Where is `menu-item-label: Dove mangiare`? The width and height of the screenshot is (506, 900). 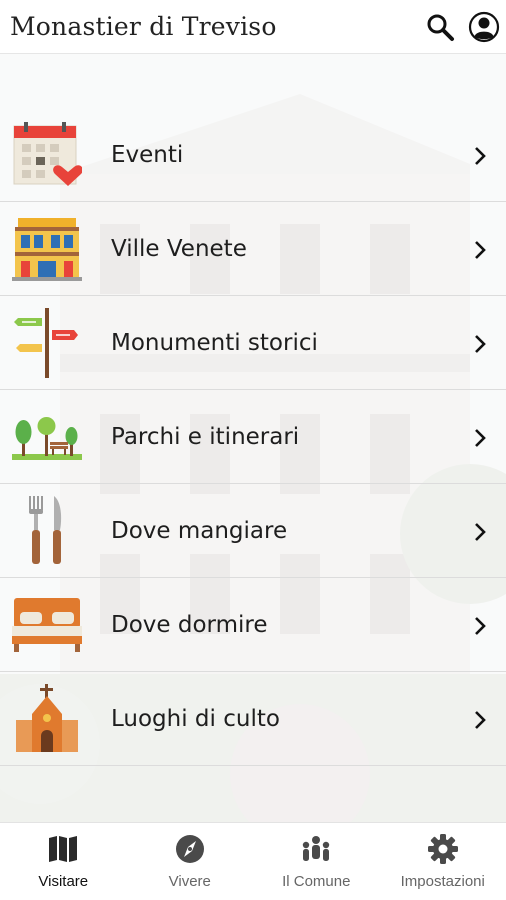 menu-item-label: Dove mangiare is located at coordinates (199, 531).